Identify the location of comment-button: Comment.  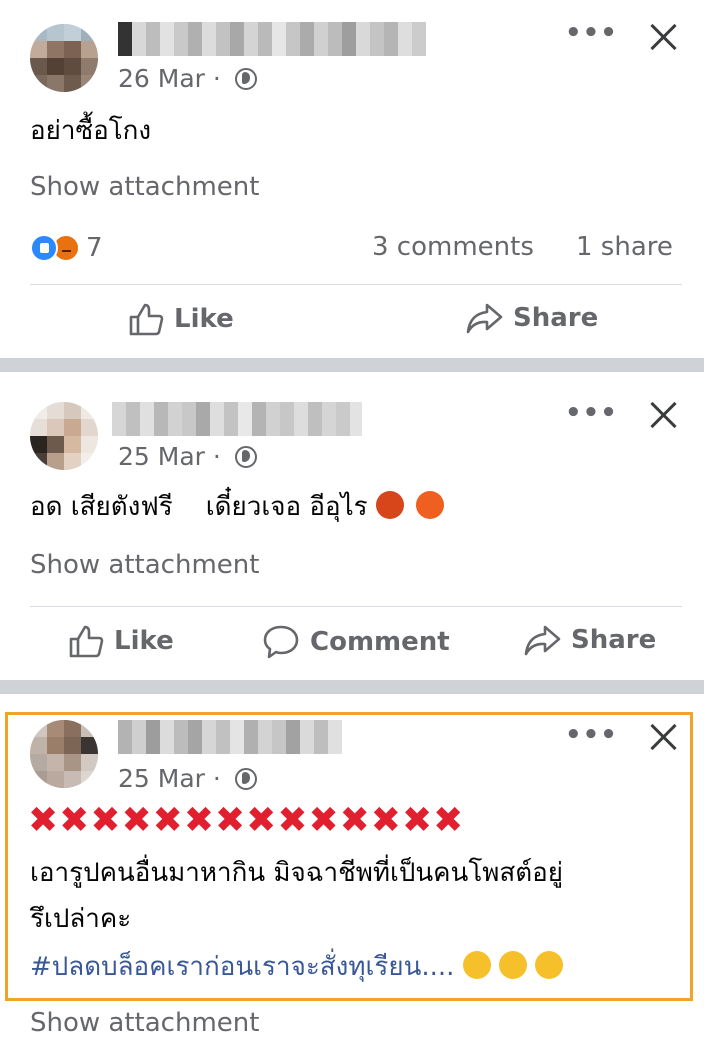
(356, 642).